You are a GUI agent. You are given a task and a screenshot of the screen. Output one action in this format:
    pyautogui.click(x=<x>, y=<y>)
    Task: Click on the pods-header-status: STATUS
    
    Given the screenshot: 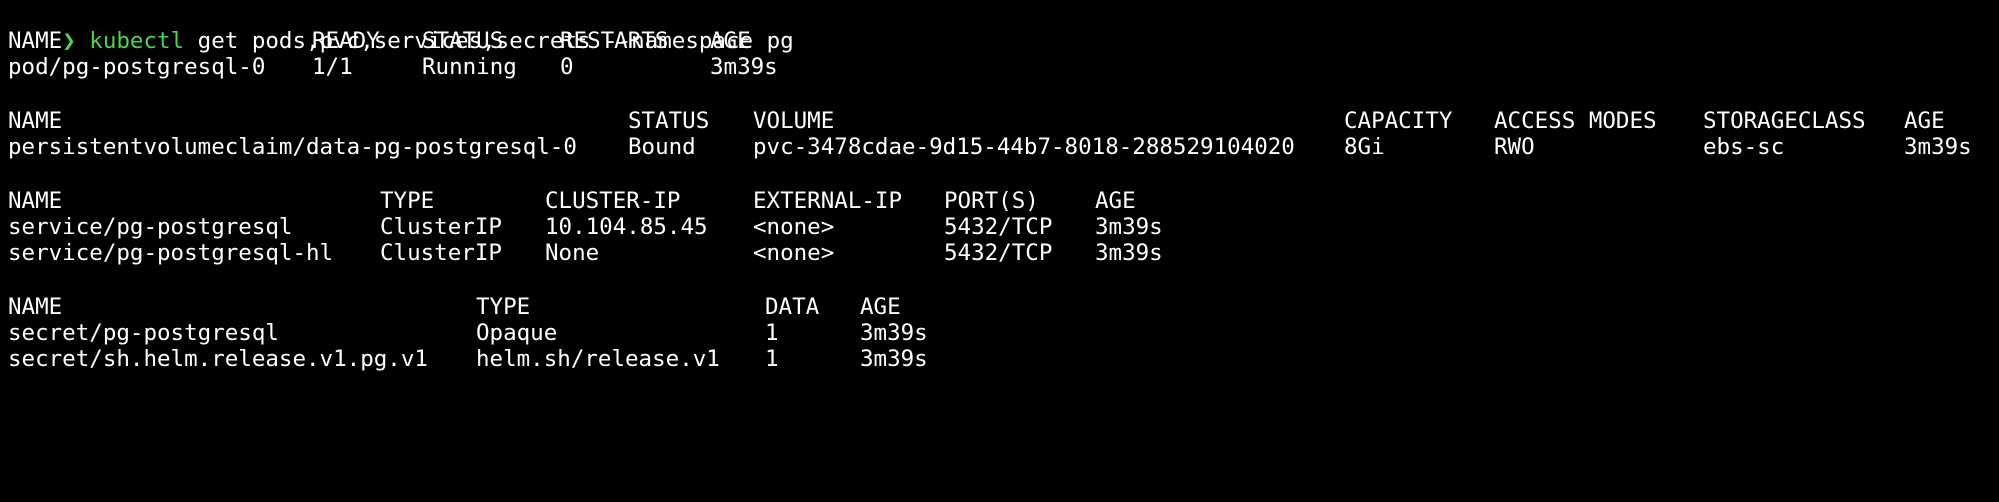 What is the action you would take?
    pyautogui.click(x=463, y=41)
    